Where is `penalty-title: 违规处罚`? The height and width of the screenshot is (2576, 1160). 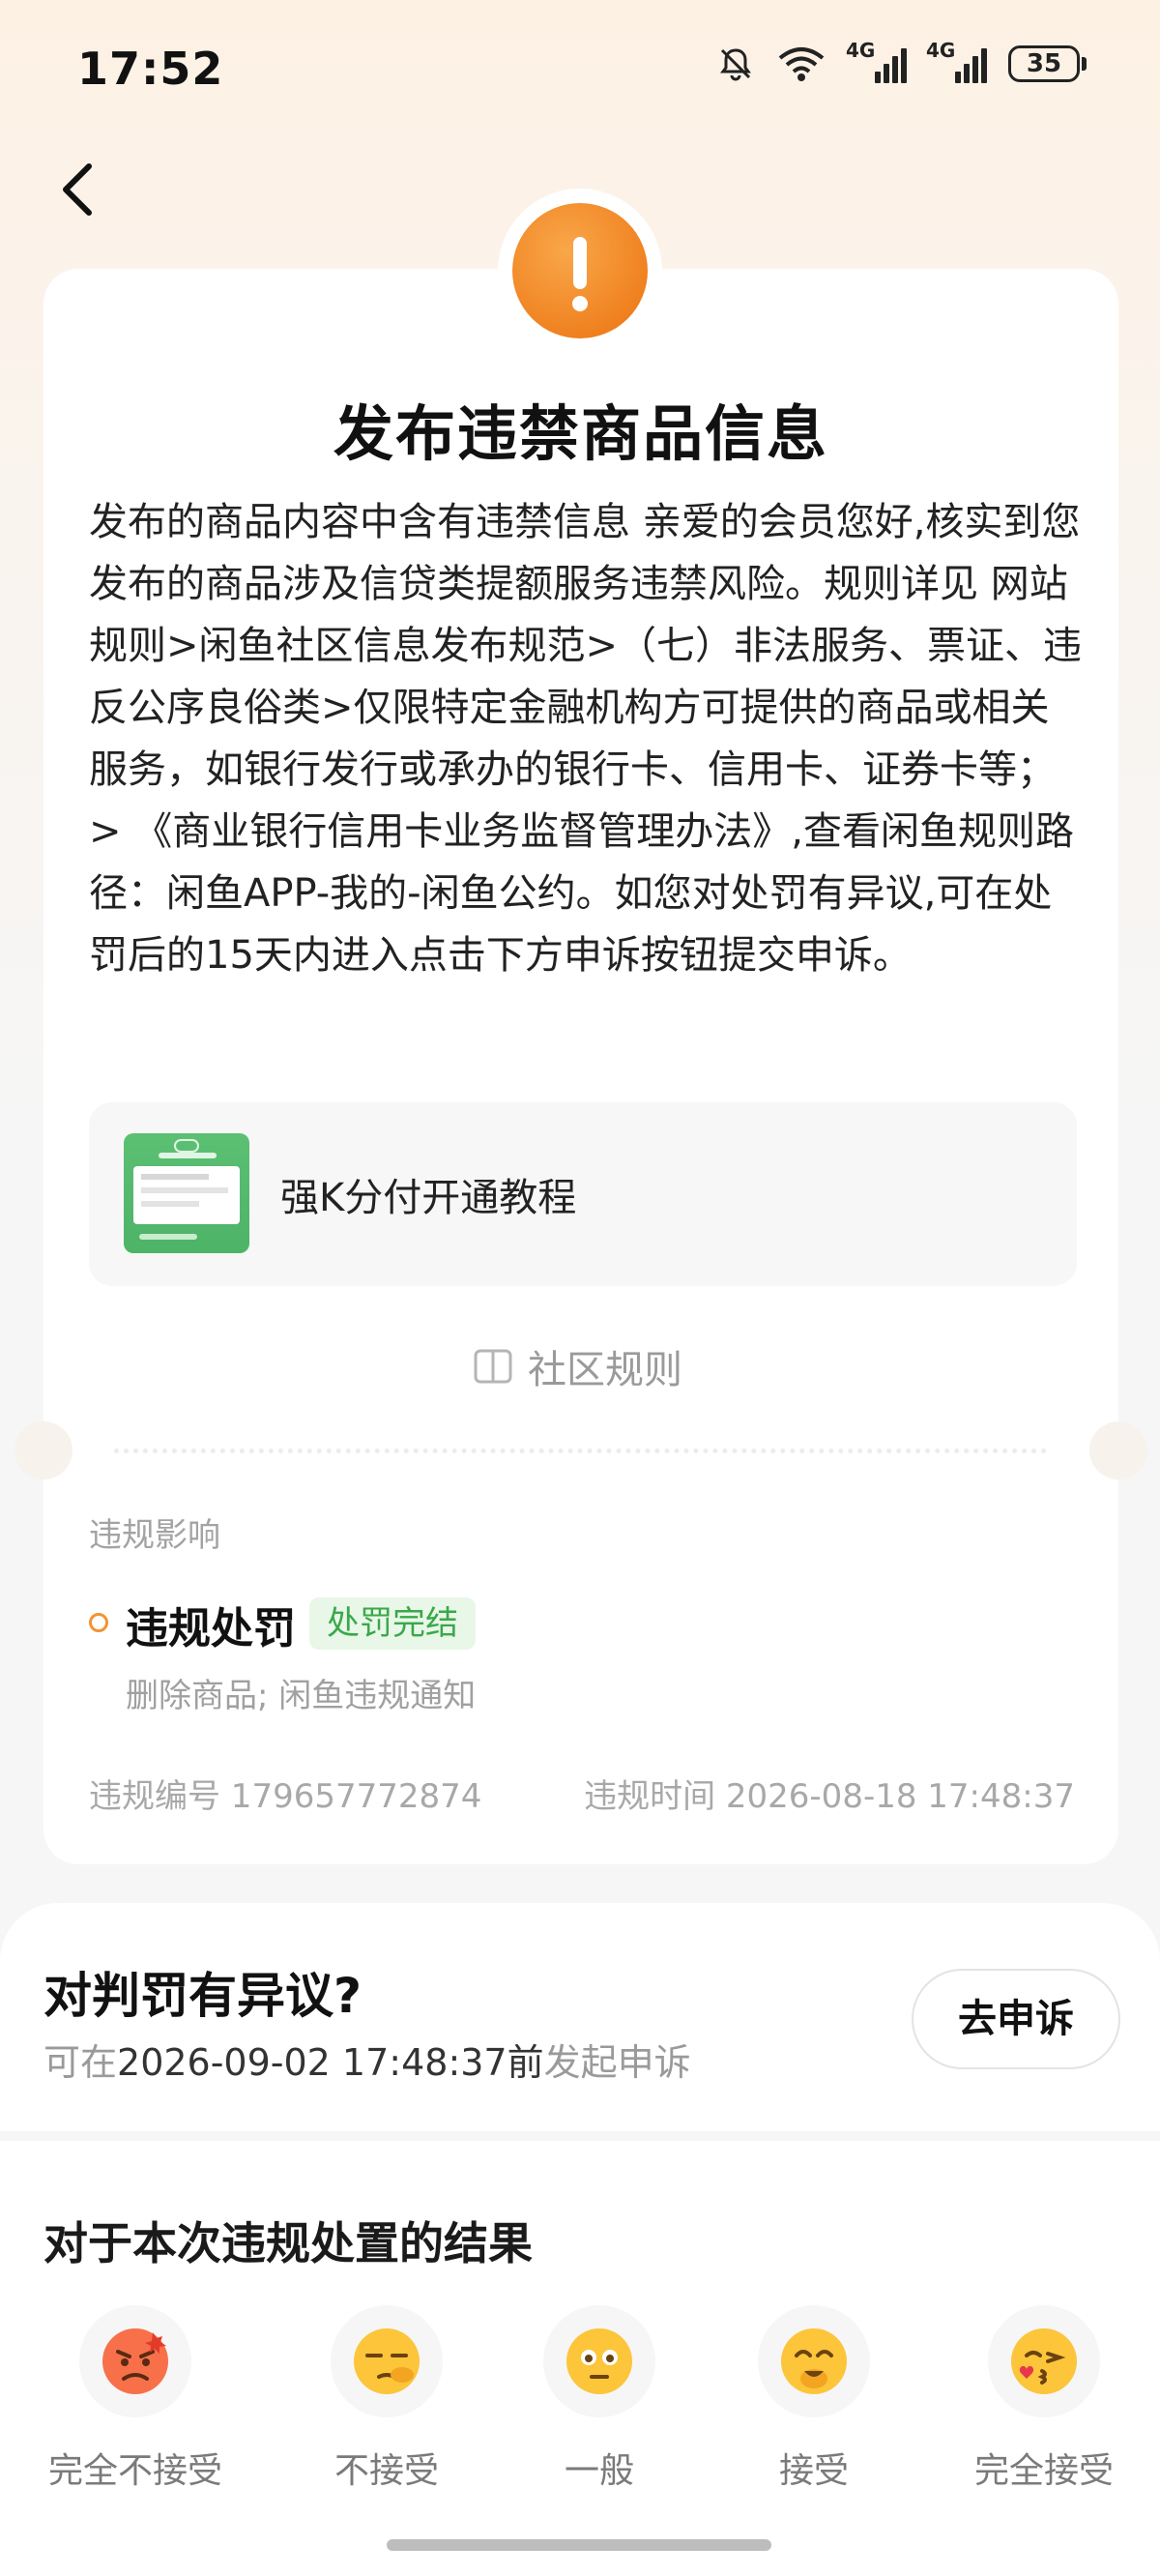
penalty-title: 违规处罚 is located at coordinates (211, 1629).